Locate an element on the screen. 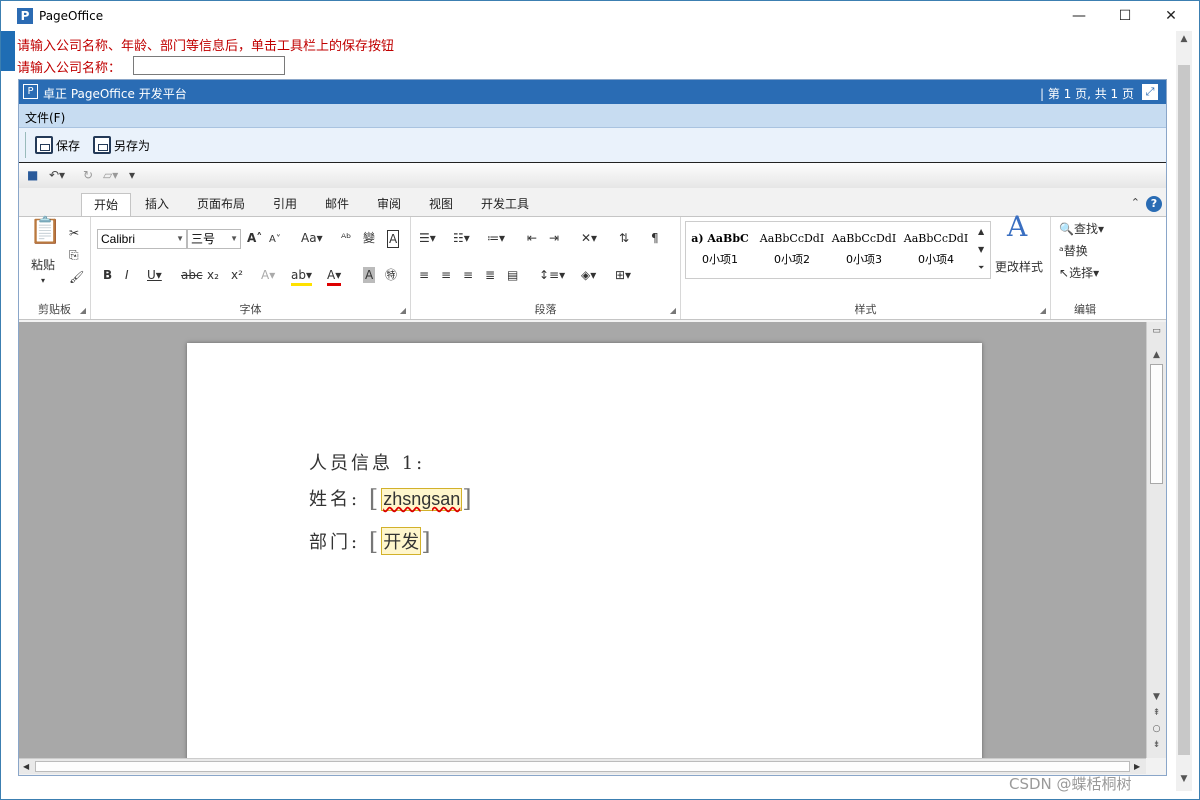 The width and height of the screenshot is (1200, 800). tab-mailings: 邮件 is located at coordinates (337, 204).